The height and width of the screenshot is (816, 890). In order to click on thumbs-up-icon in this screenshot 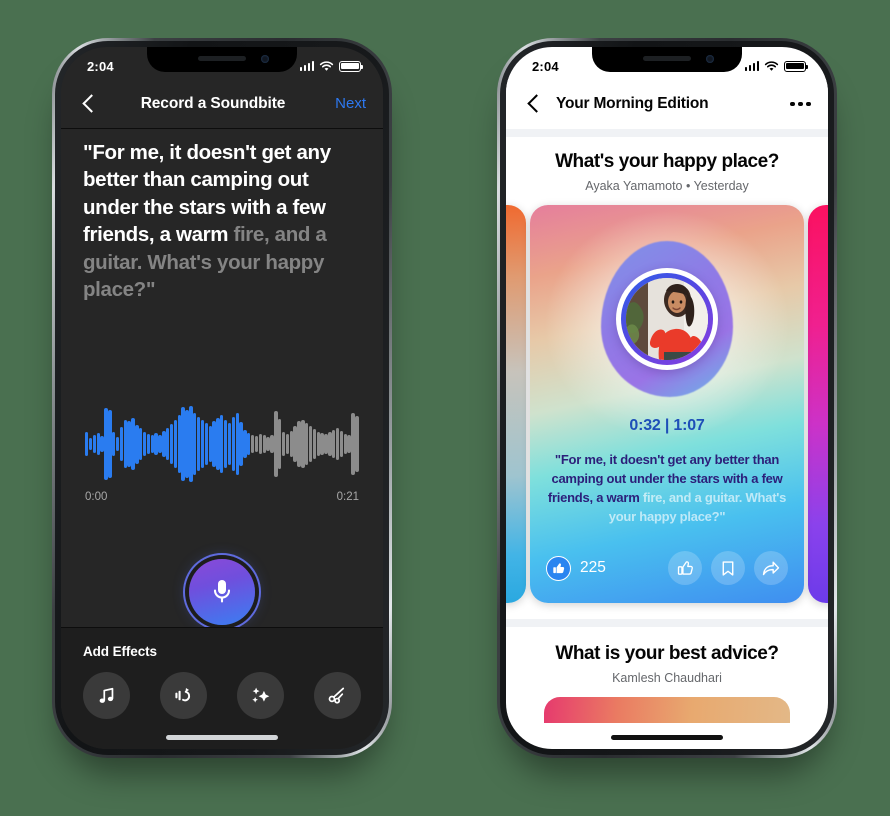, I will do `click(685, 567)`.